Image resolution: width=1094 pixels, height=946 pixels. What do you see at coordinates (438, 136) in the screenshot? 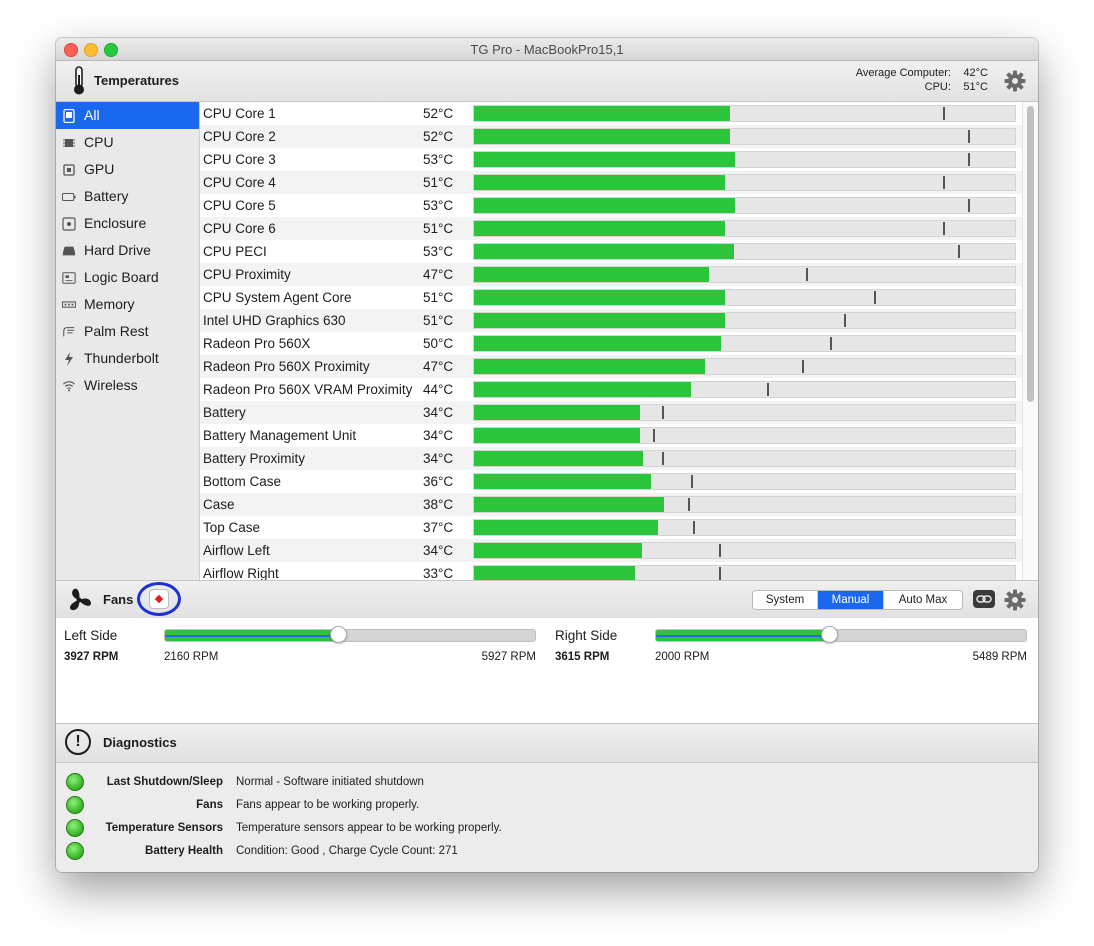
I see `sensor-temperature: 52°C` at bounding box center [438, 136].